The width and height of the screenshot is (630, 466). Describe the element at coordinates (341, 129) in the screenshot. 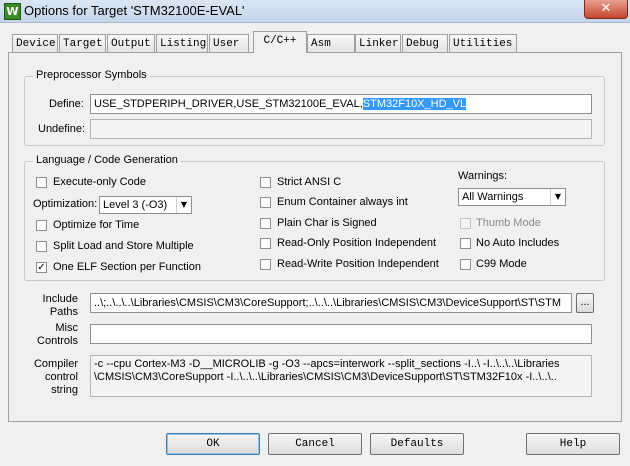

I see `undefine-input` at that location.